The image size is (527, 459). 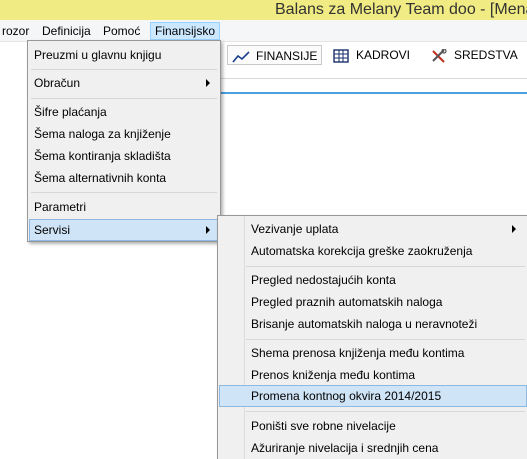 I want to click on toolbar-divider, so click(x=373, y=78).